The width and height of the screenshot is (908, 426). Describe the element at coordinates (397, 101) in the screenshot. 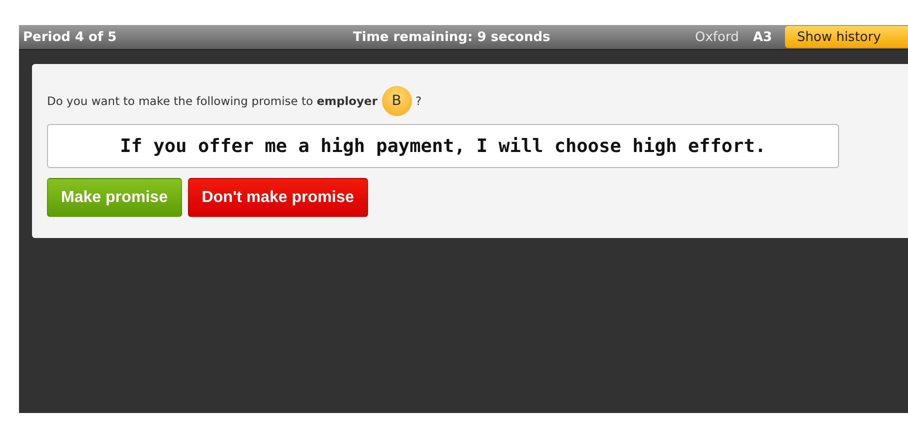

I see `partner-badge: B` at that location.